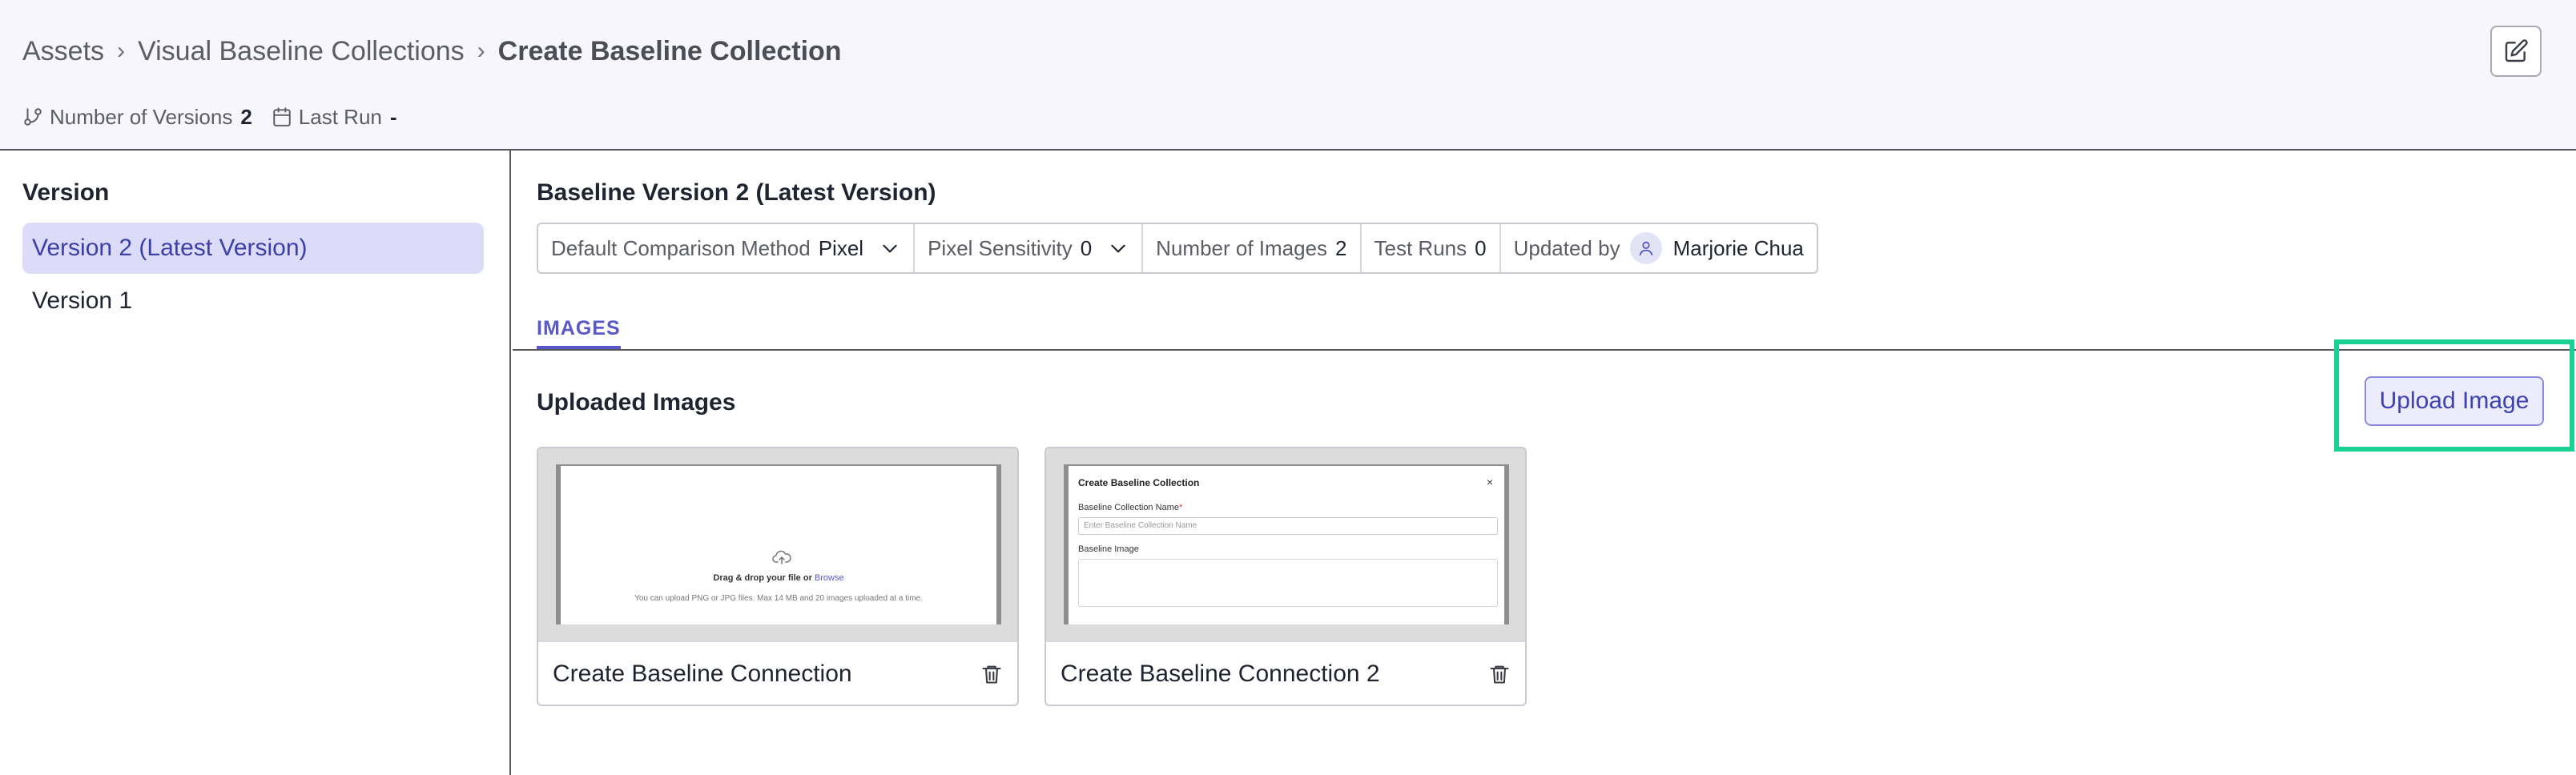  Describe the element at coordinates (1489, 482) in the screenshot. I see `close-icon: ×` at that location.